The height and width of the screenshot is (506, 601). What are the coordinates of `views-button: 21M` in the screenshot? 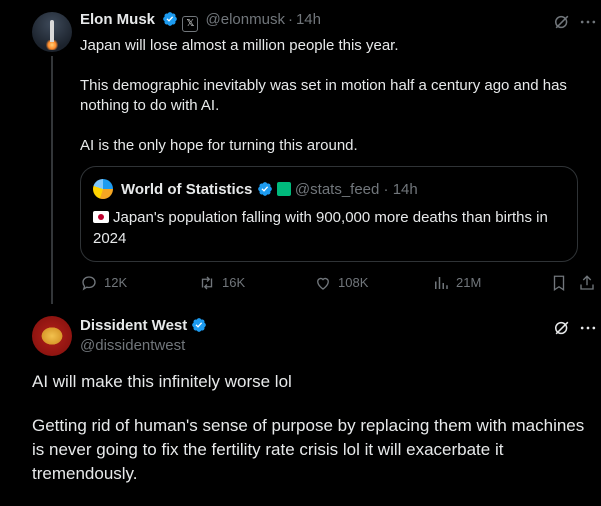 It's located at (456, 283).